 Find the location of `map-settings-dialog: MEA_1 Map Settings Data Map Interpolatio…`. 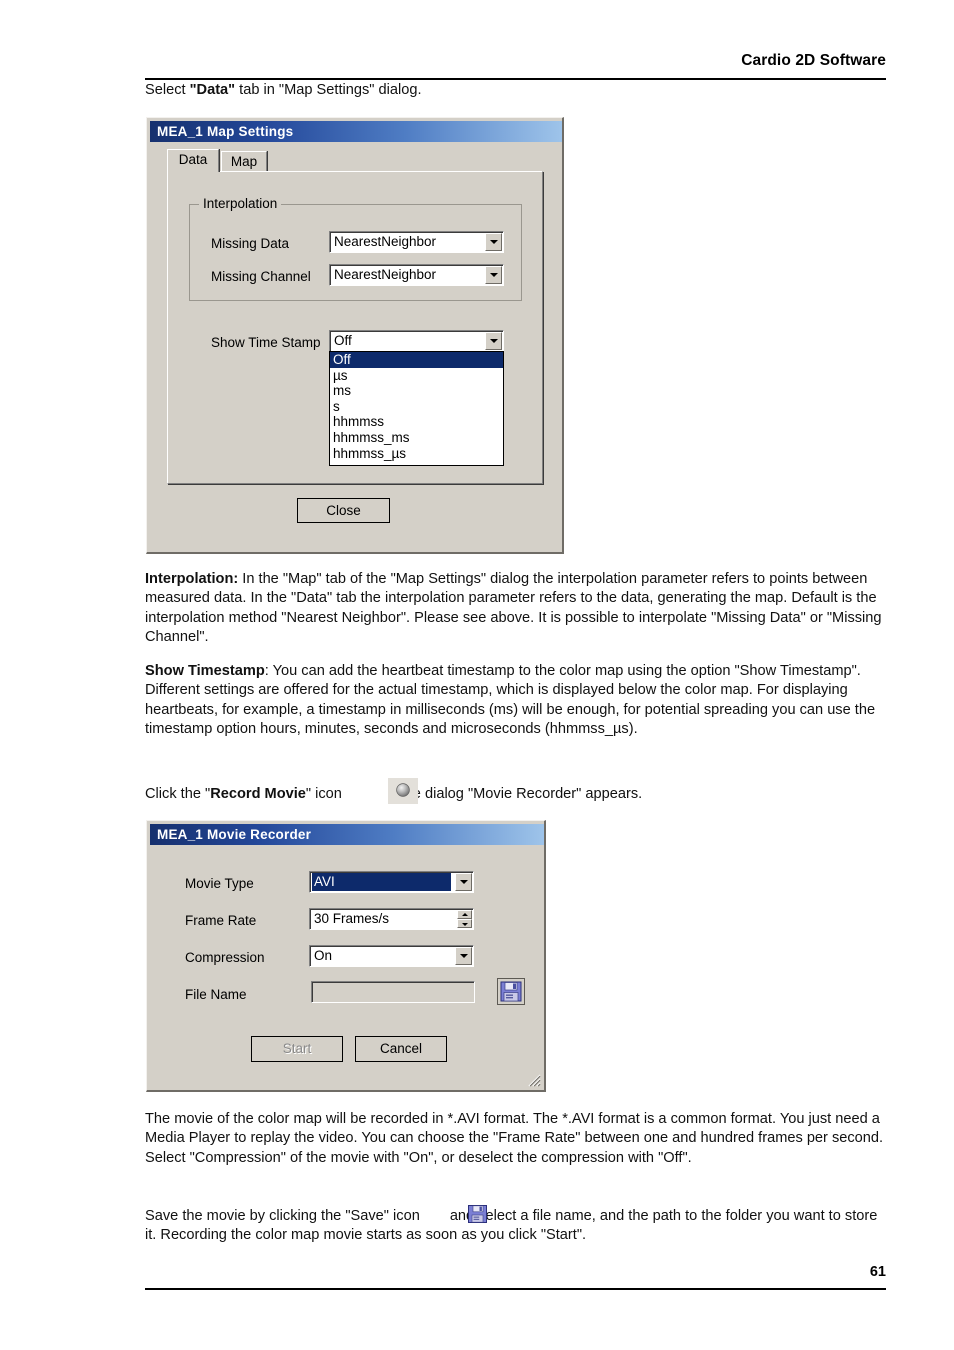

map-settings-dialog: MEA_1 Map Settings Data Map Interpolatio… is located at coordinates (355, 335).